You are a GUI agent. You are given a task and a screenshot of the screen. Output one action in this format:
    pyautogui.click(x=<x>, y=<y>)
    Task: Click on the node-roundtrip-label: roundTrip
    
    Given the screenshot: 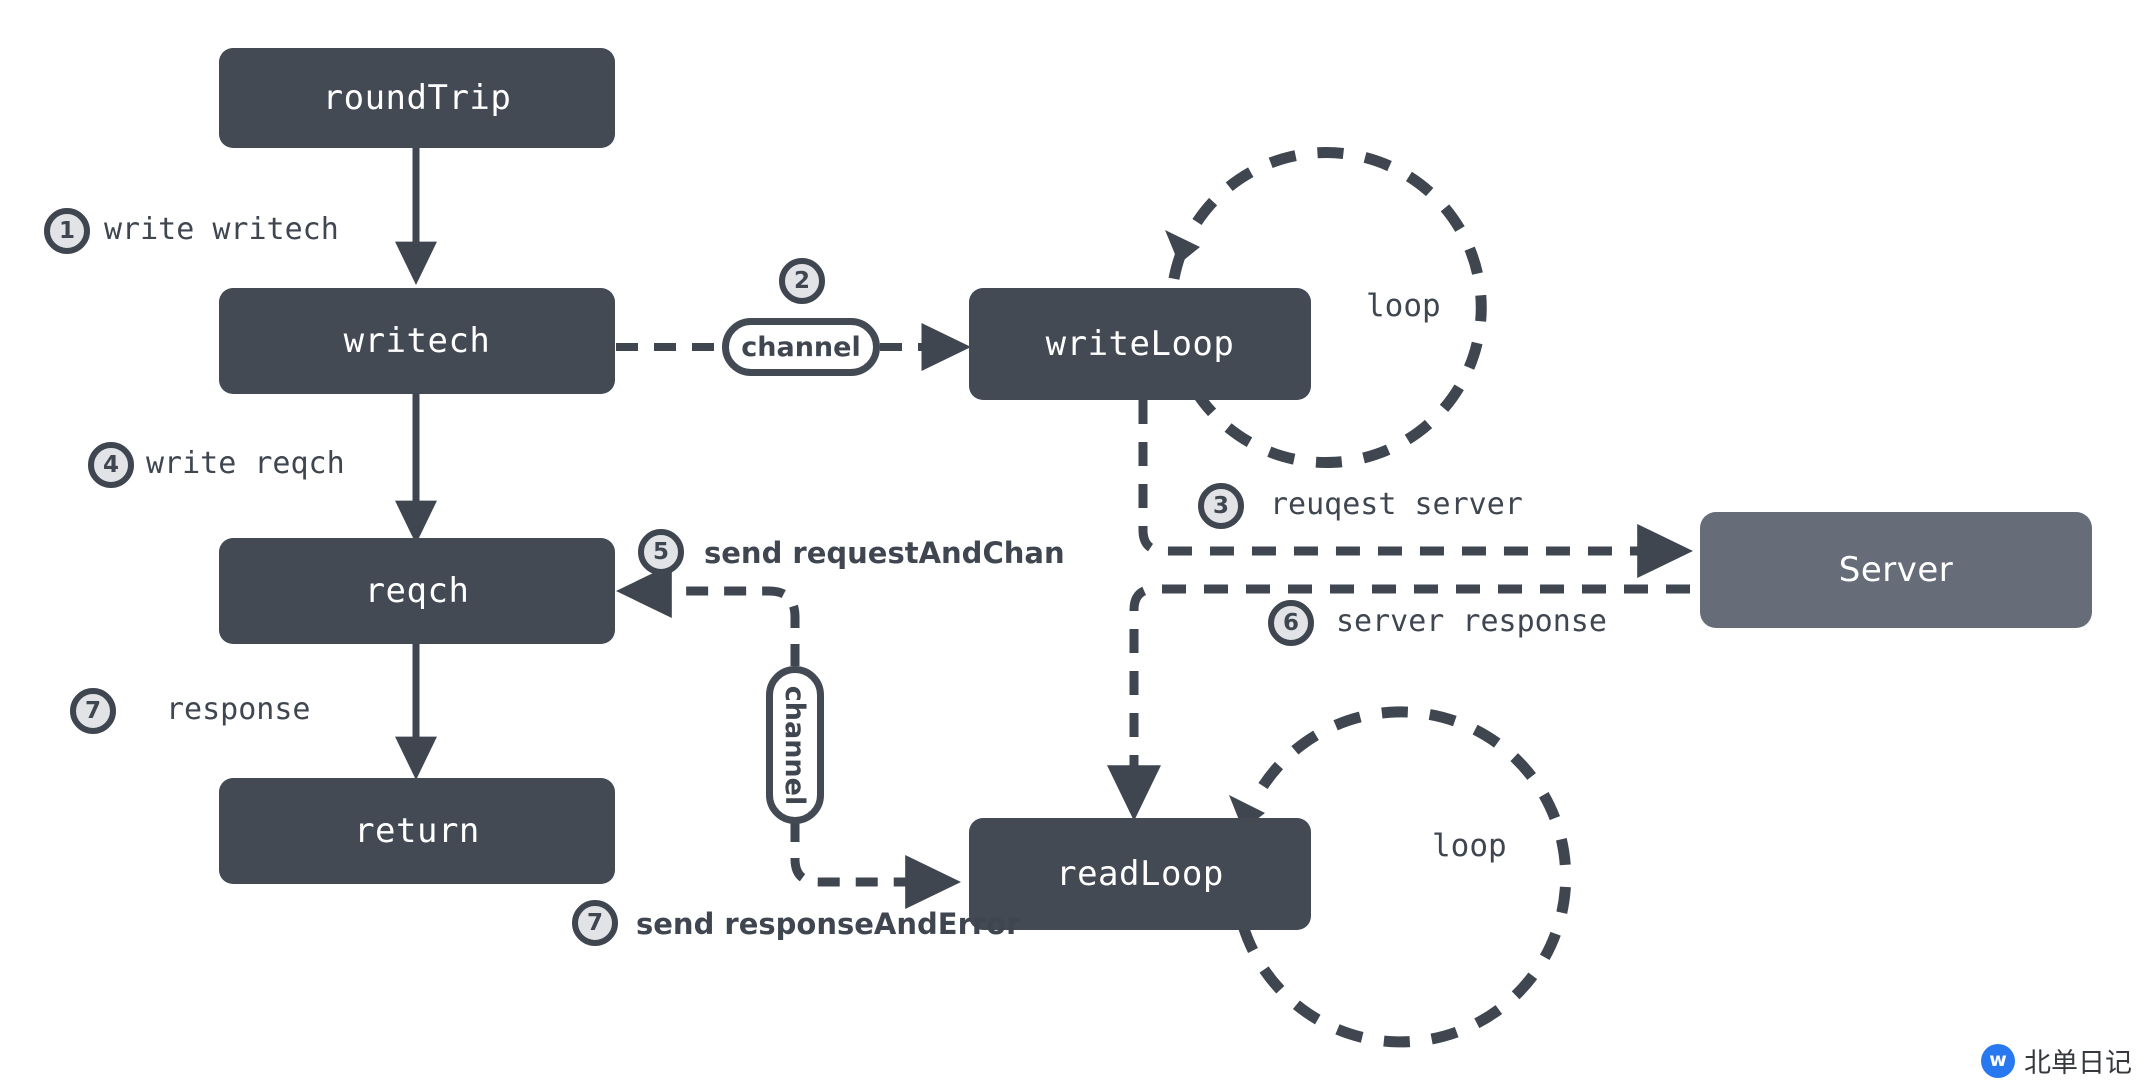 What is the action you would take?
    pyautogui.click(x=417, y=98)
    